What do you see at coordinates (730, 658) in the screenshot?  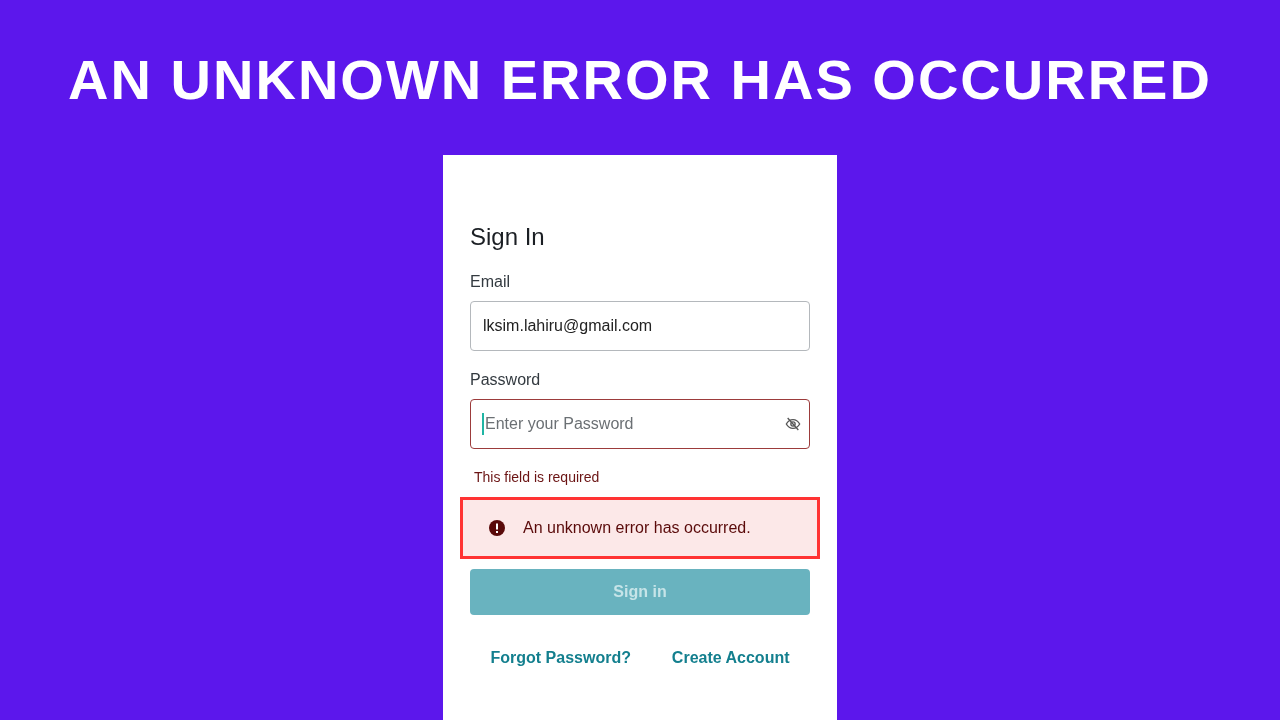 I see `link: Create Account` at bounding box center [730, 658].